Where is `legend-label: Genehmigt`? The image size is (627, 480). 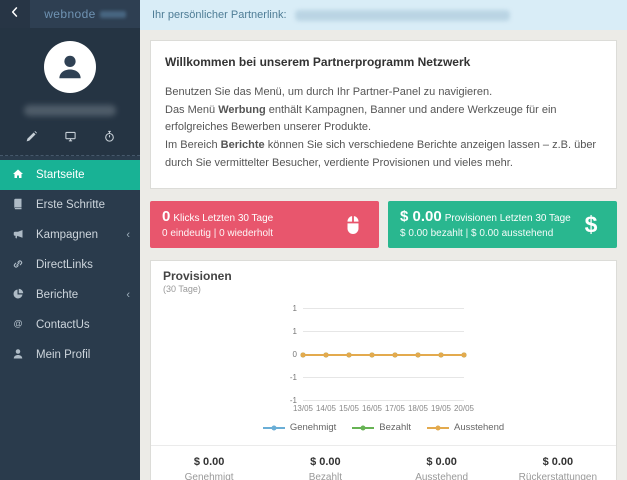 legend-label: Genehmigt is located at coordinates (313, 428).